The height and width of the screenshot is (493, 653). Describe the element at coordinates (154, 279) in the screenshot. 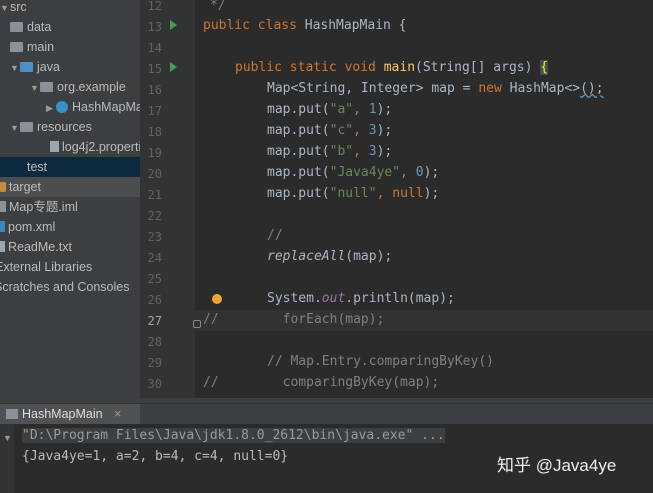

I see `line-number: 25` at that location.